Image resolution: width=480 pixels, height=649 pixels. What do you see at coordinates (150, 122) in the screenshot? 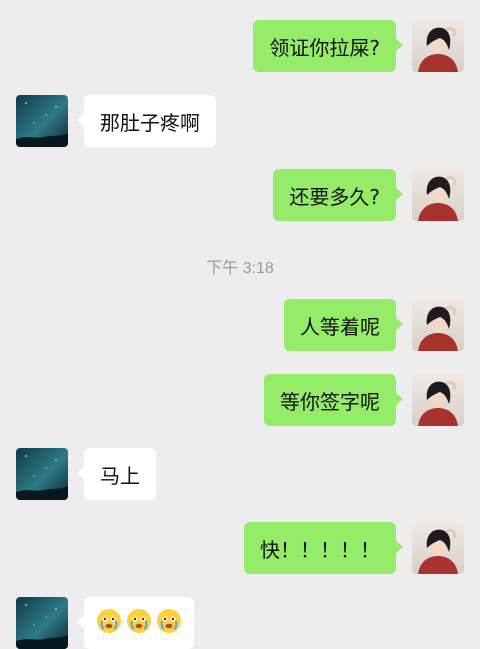
I see `message-text: 那肚子疼啊` at bounding box center [150, 122].